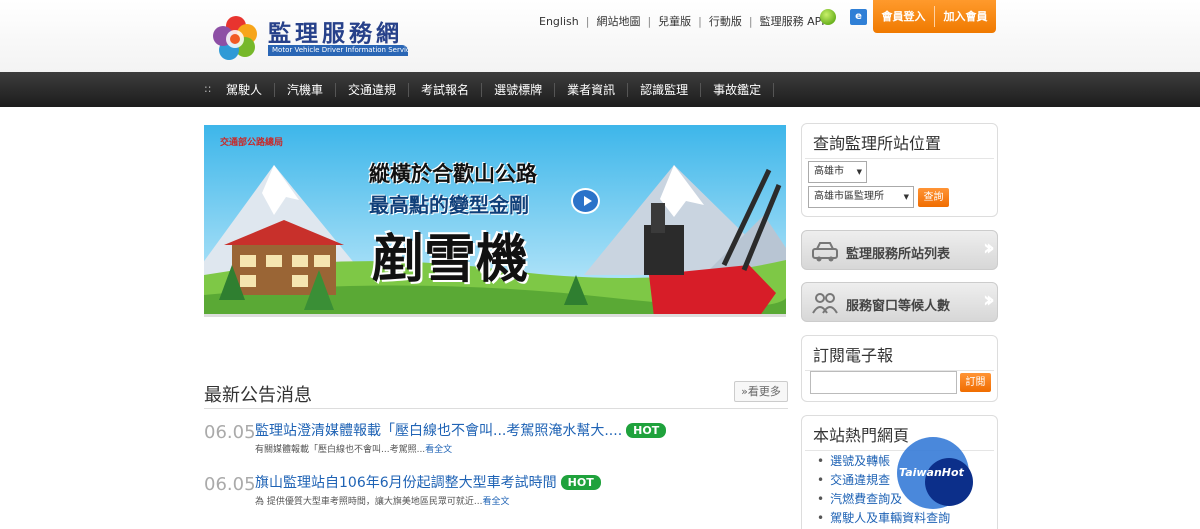  I want to click on main-nav: :: 駕駛人 汽機車 交通違規 考試報名 選號標牌 業者資訊 認識監理 事故鑑定, so click(600, 89).